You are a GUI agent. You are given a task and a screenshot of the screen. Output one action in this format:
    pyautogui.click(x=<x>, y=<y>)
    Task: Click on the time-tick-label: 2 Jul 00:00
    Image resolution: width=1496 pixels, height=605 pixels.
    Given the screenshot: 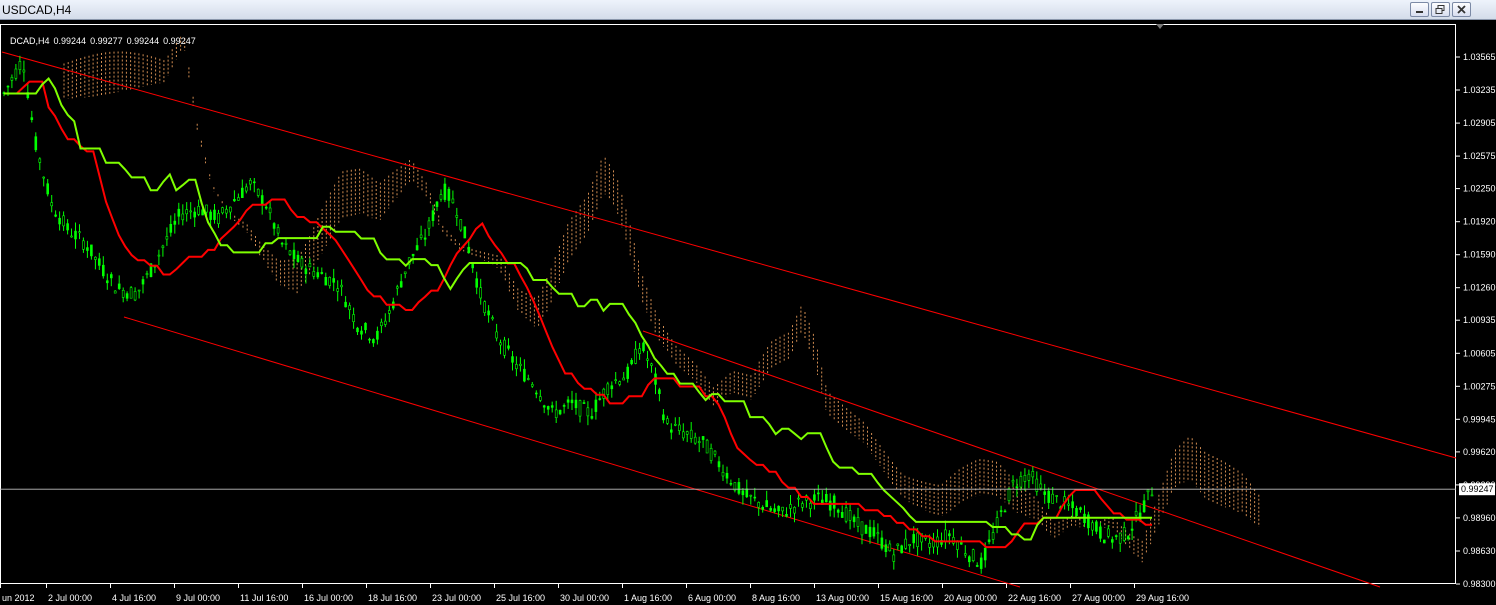 What is the action you would take?
    pyautogui.click(x=70, y=598)
    